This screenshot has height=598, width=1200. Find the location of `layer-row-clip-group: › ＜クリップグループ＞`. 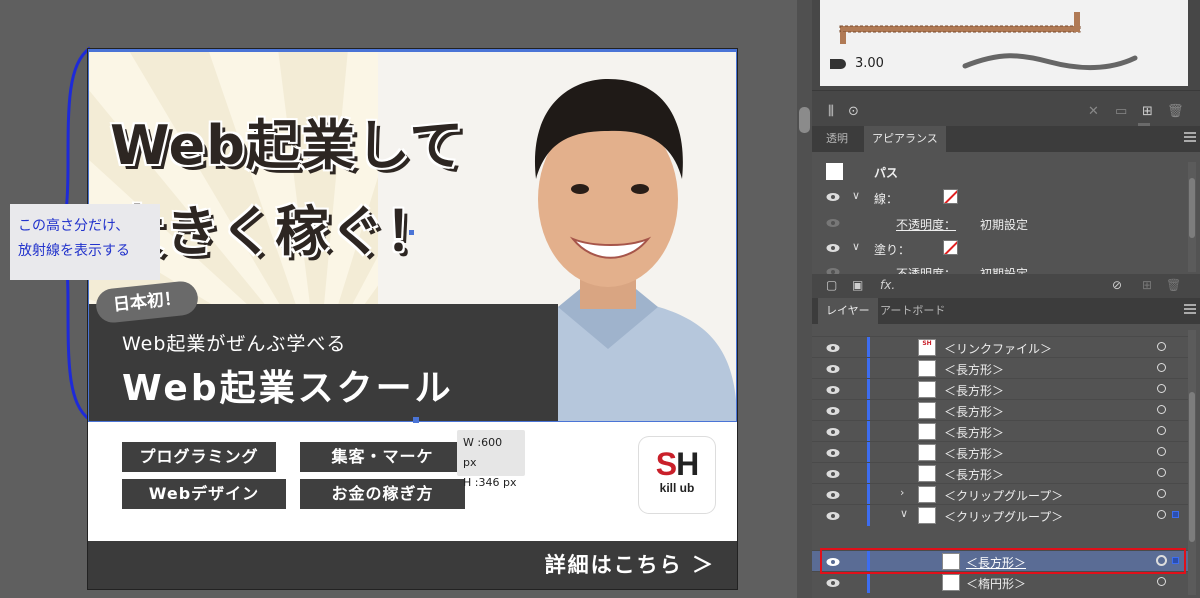

layer-row-clip-group: › ＜クリップグループ＞ is located at coordinates (1000, 494).